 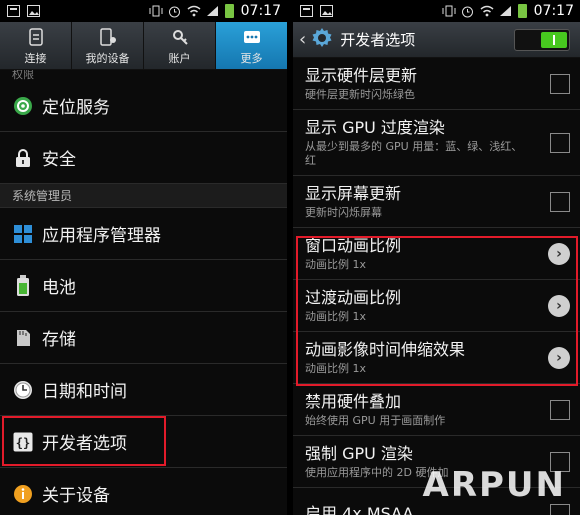 What do you see at coordinates (23, 390) in the screenshot?
I see `clock-icon` at bounding box center [23, 390].